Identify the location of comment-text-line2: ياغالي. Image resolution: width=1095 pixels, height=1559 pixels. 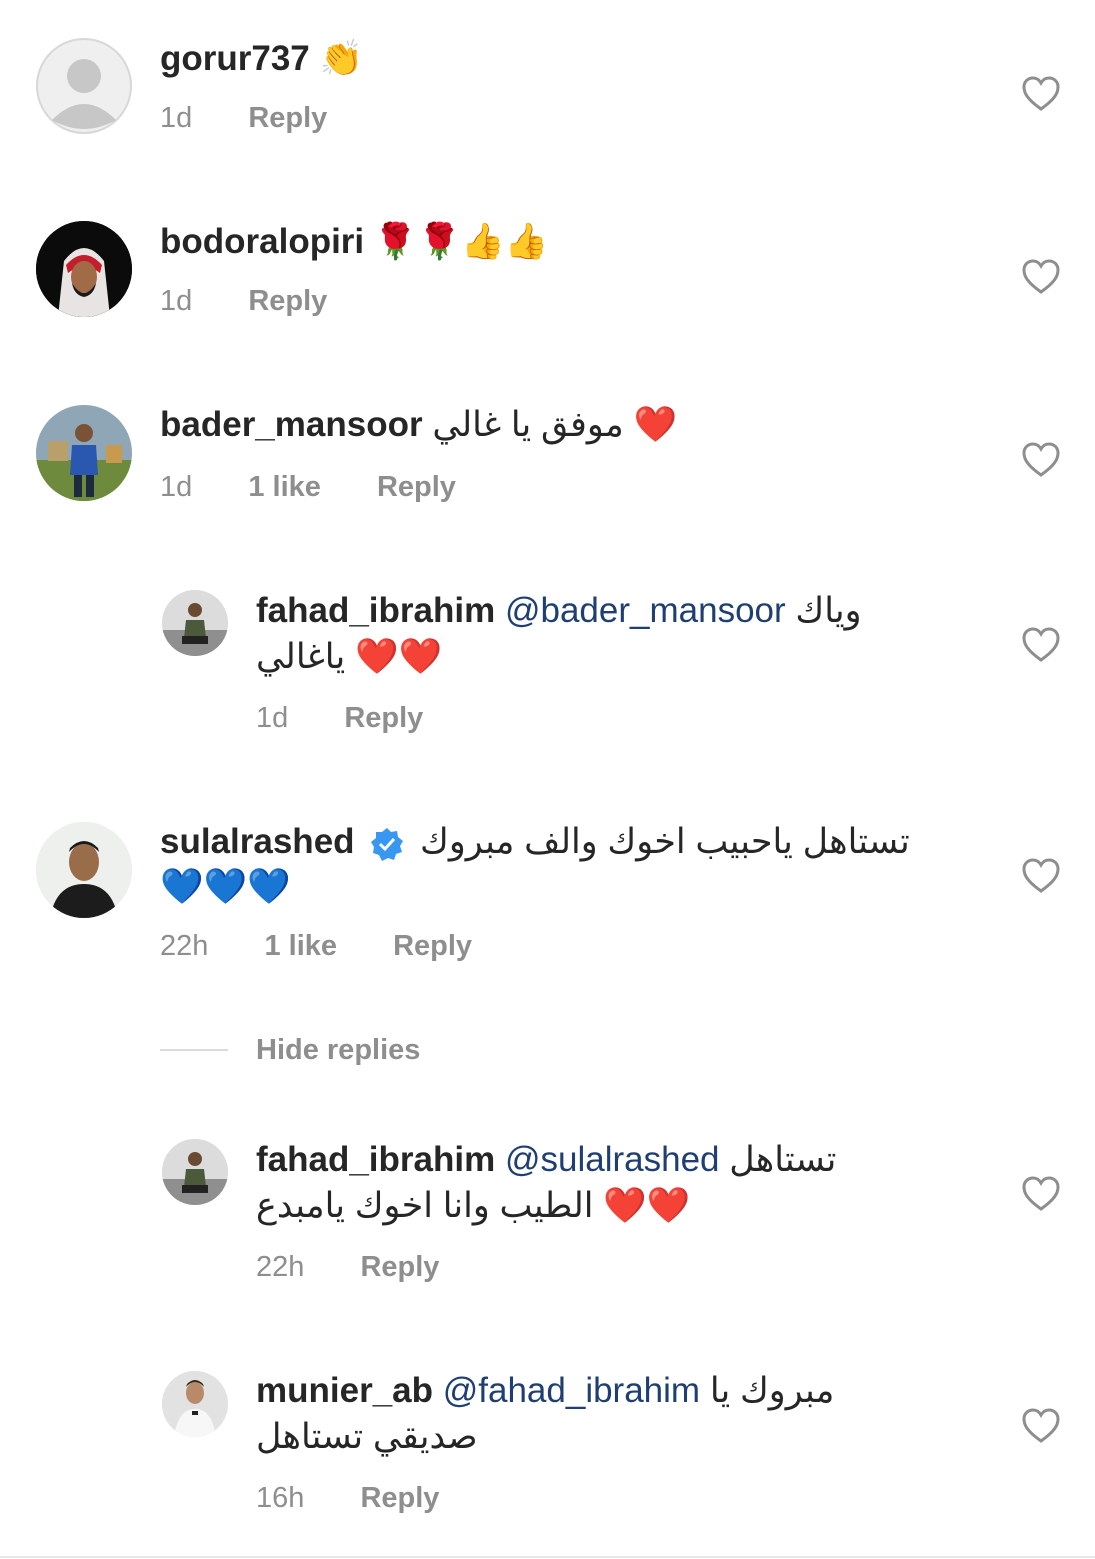
(301, 656).